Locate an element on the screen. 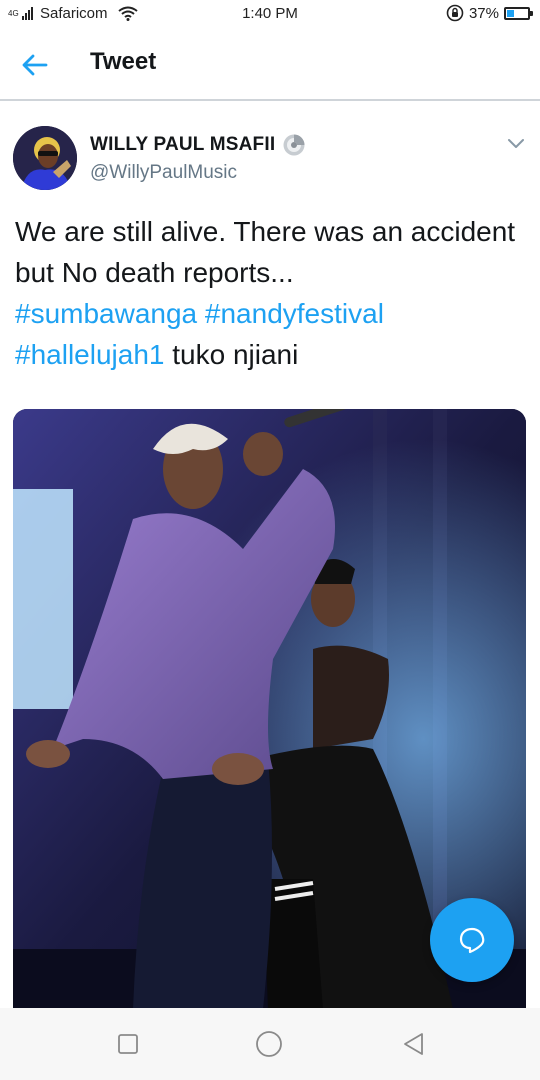  home-button is located at coordinates (269, 1044).